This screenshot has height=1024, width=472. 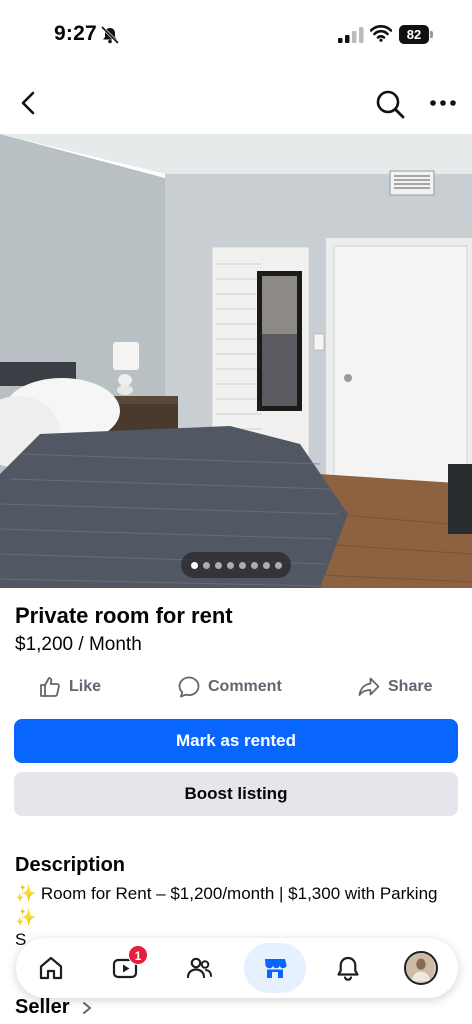 What do you see at coordinates (236, 565) in the screenshot?
I see `photo-pager` at bounding box center [236, 565].